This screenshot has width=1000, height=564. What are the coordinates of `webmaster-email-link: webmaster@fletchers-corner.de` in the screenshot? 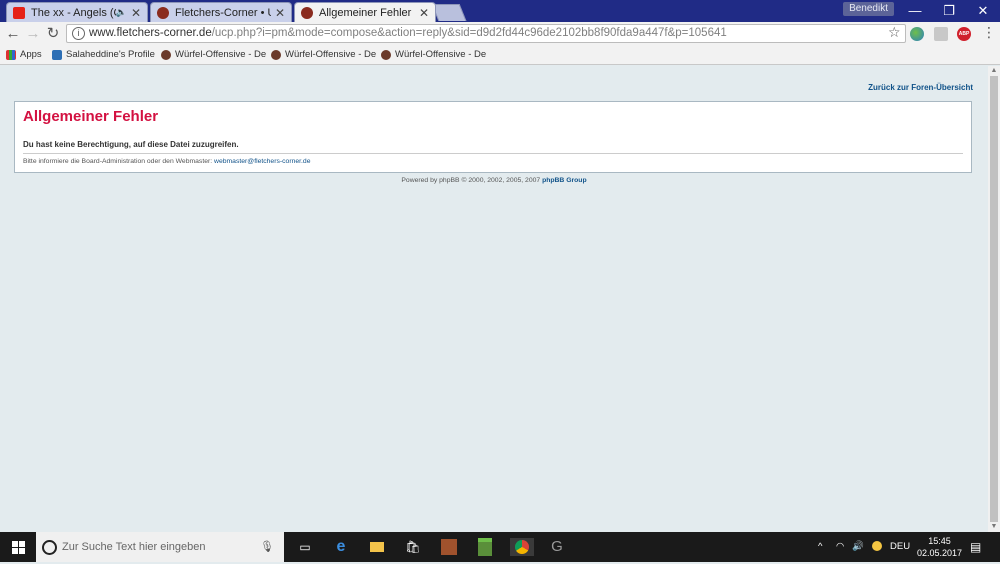 It's located at (262, 161).